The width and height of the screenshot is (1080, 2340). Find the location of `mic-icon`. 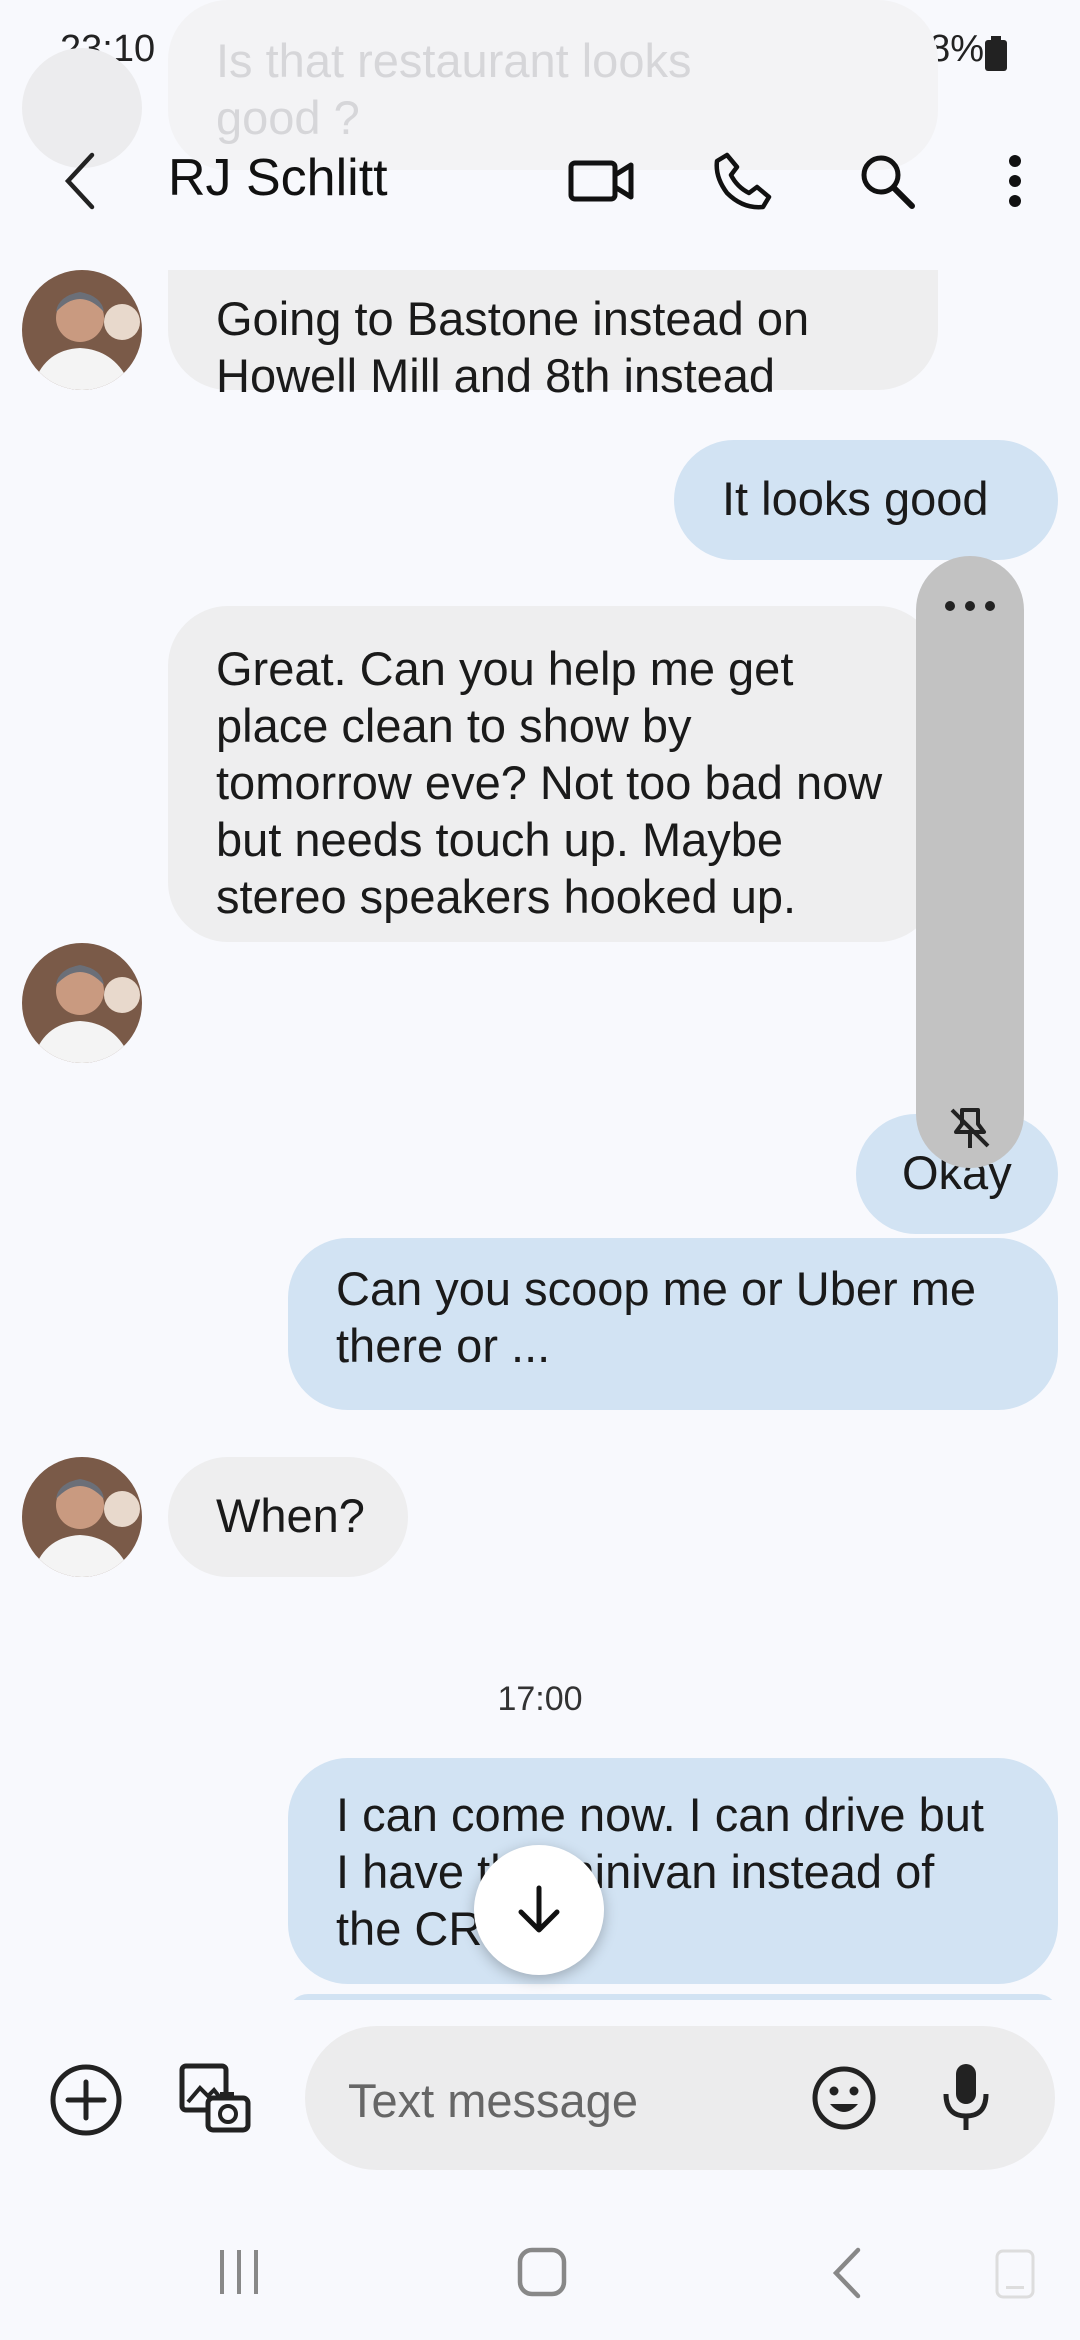

mic-icon is located at coordinates (966, 2097).